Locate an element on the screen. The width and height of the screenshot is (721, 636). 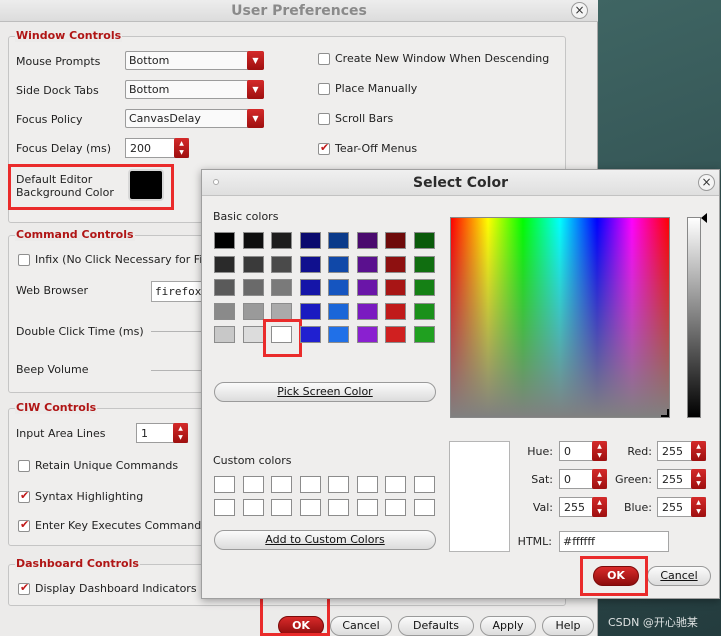
syntax-highlighting-checkbox is located at coordinates (24, 496).